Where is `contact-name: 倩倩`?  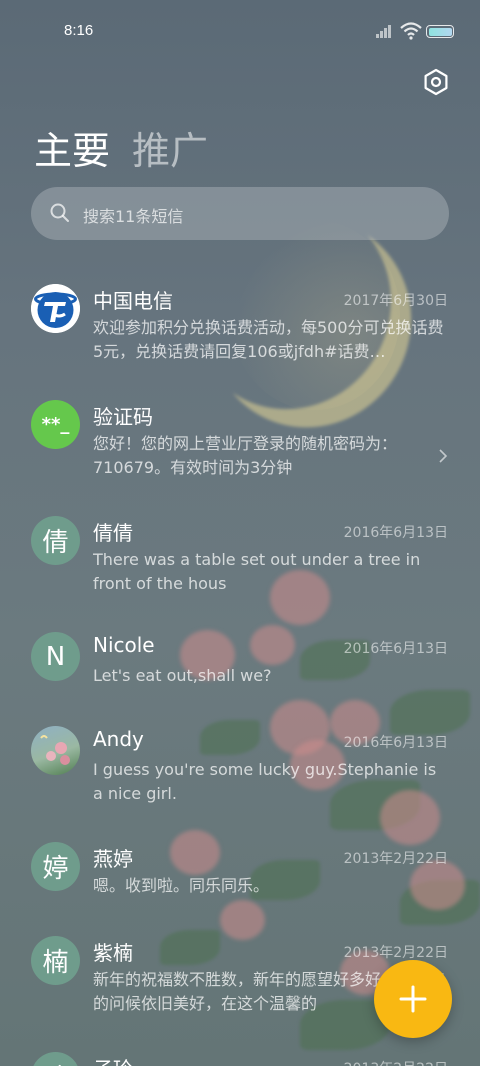 contact-name: 倩倩 is located at coordinates (113, 533).